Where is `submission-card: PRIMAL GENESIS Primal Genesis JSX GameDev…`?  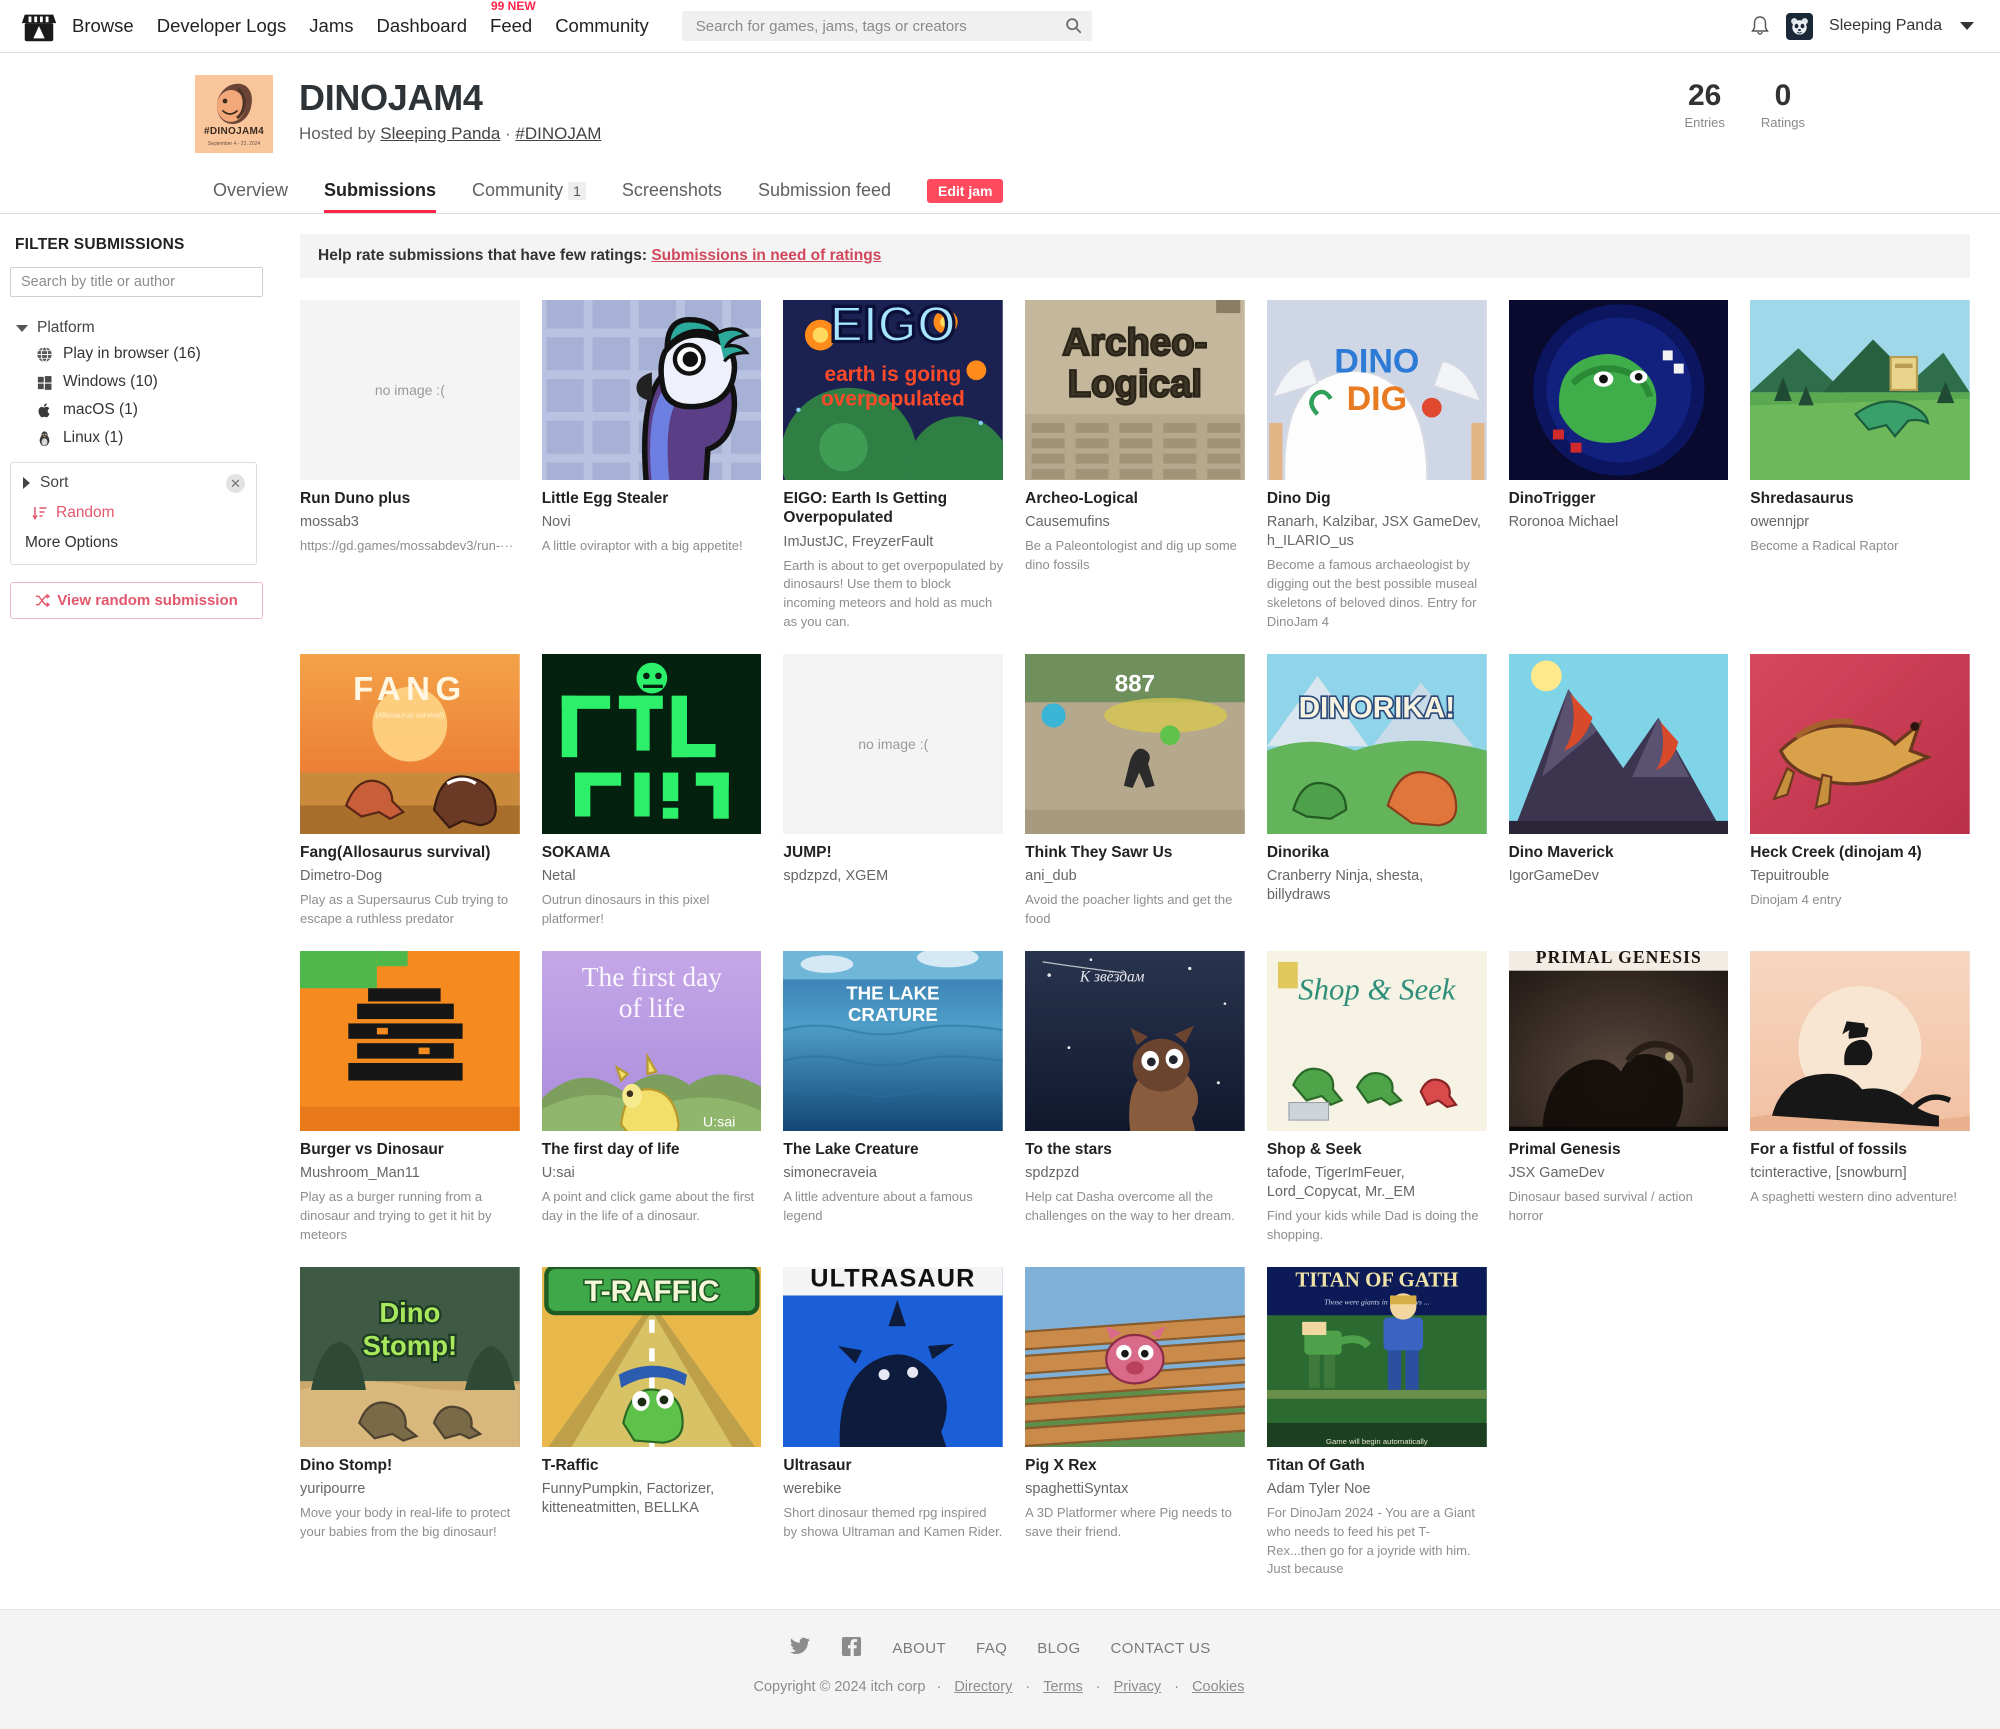 submission-card: PRIMAL GENESIS Primal Genesis JSX GameDev… is located at coordinates (1618, 1097).